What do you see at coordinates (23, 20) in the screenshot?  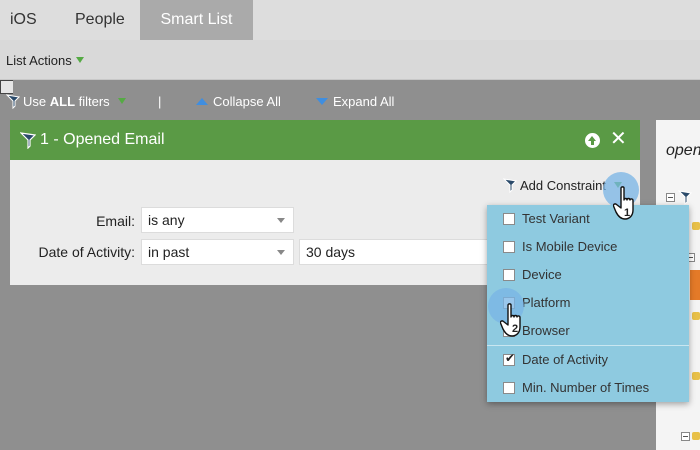 I see `tab-ios: iOS` at bounding box center [23, 20].